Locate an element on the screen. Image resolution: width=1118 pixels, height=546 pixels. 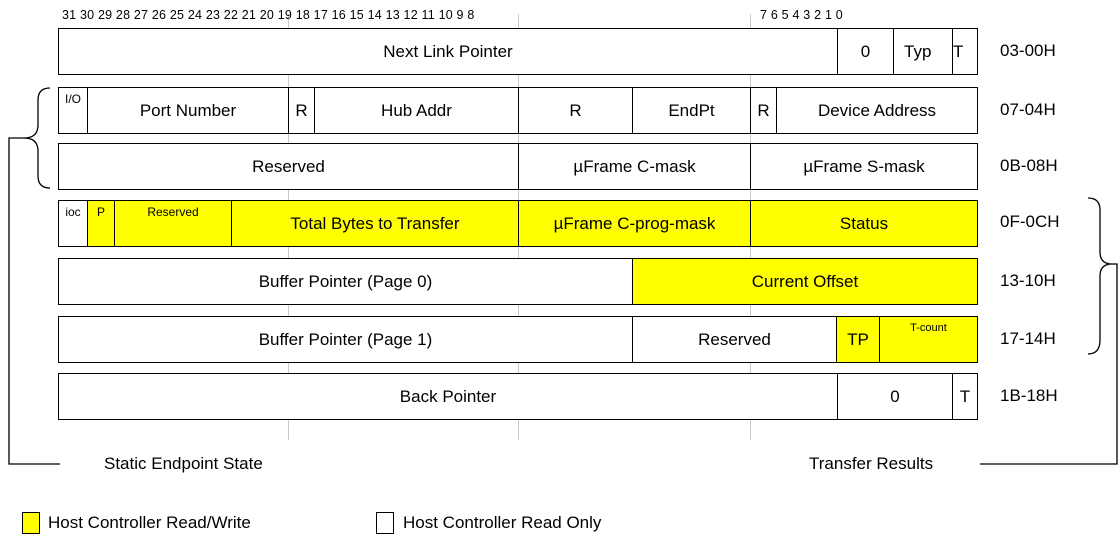
field-tp: TP is located at coordinates (858, 339).